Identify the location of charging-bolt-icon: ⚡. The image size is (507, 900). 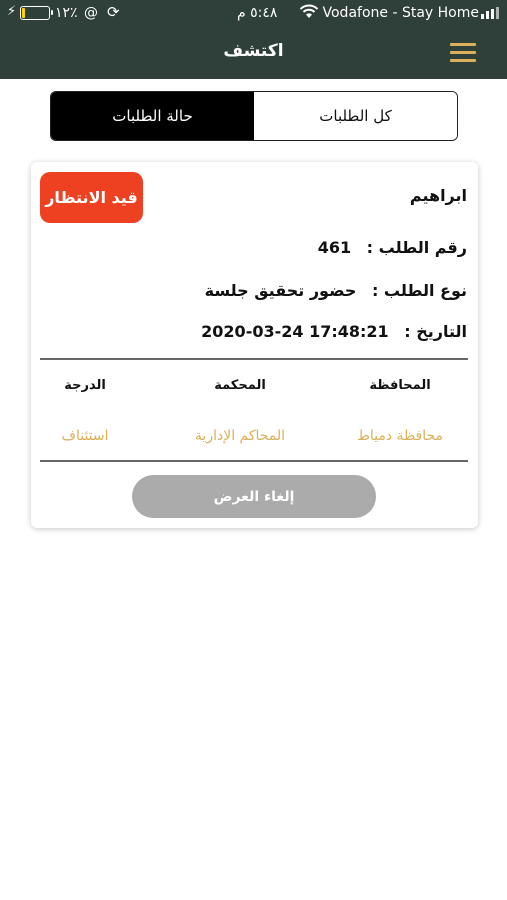
(12, 11).